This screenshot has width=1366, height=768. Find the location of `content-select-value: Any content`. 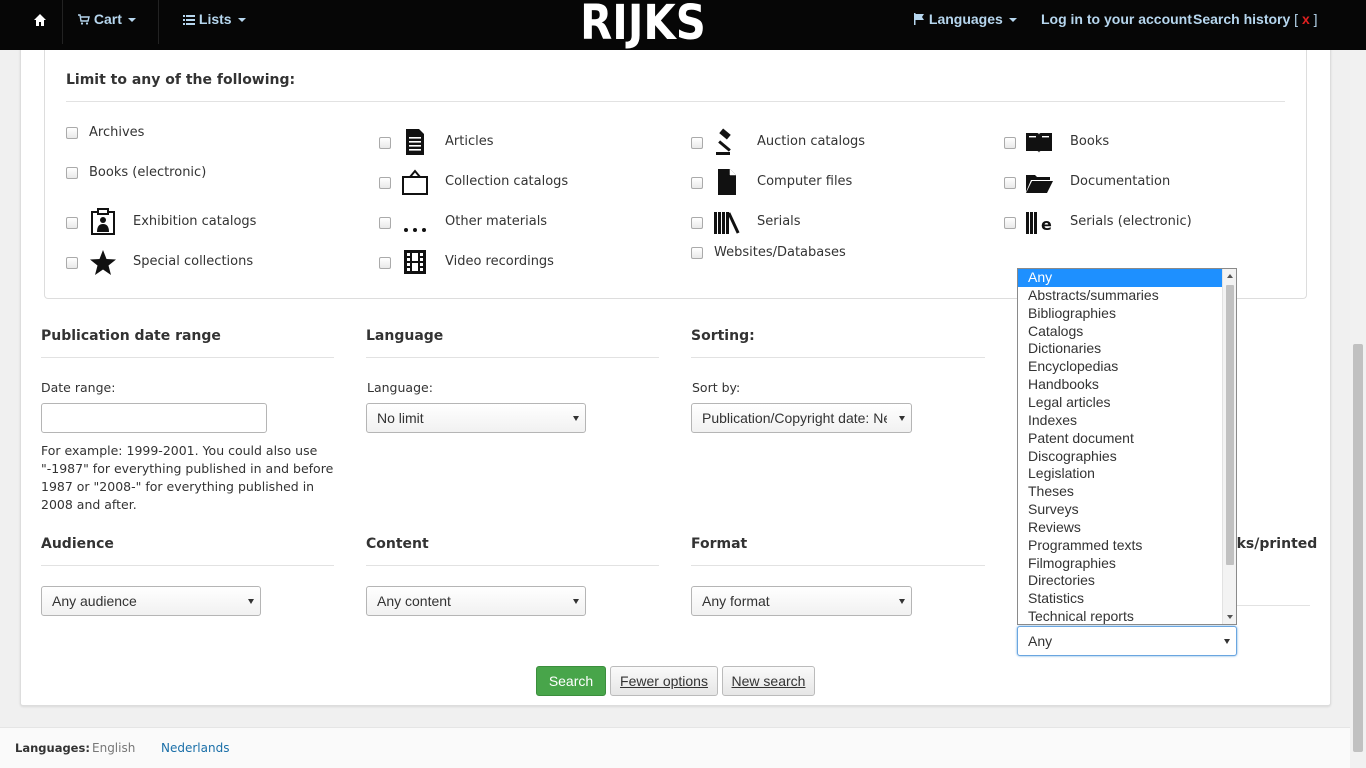

content-select-value: Any content is located at coordinates (414, 601).